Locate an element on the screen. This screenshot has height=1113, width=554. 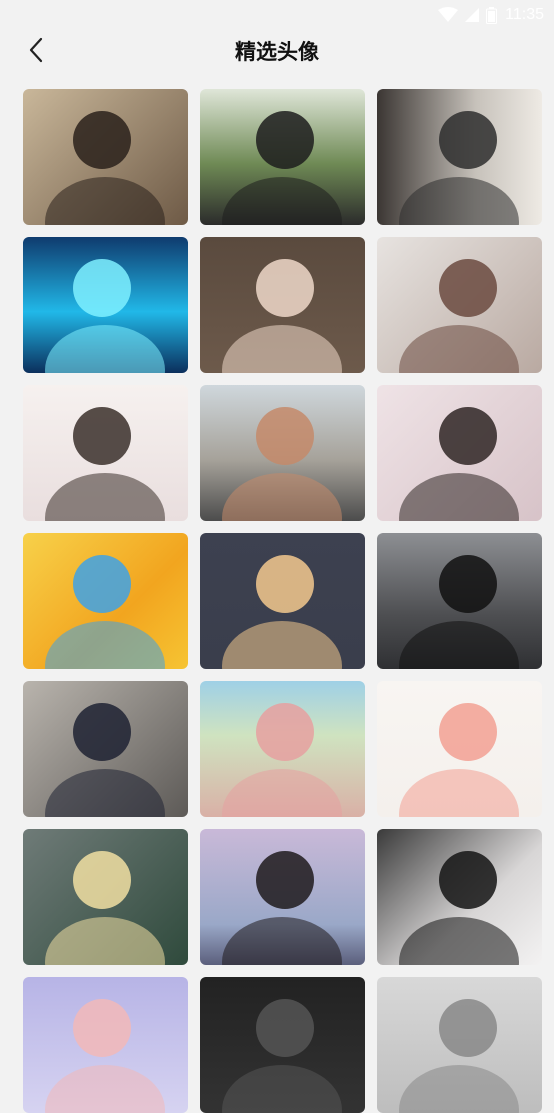
avatar-black-jacket-street is located at coordinates (459, 601).